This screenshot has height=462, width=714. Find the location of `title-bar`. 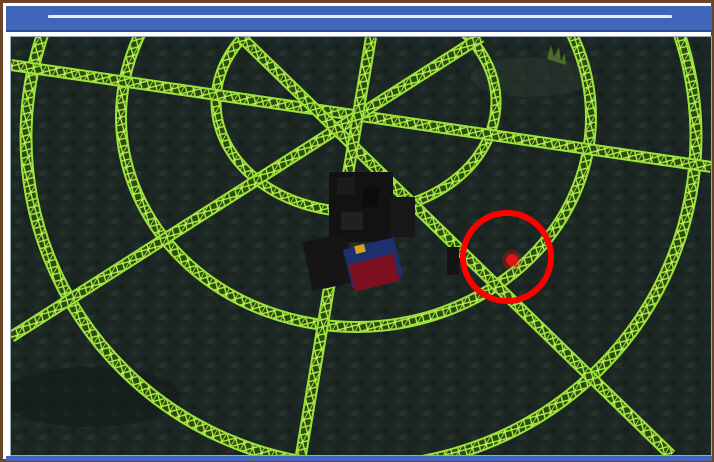

title-bar is located at coordinates (359, 19).